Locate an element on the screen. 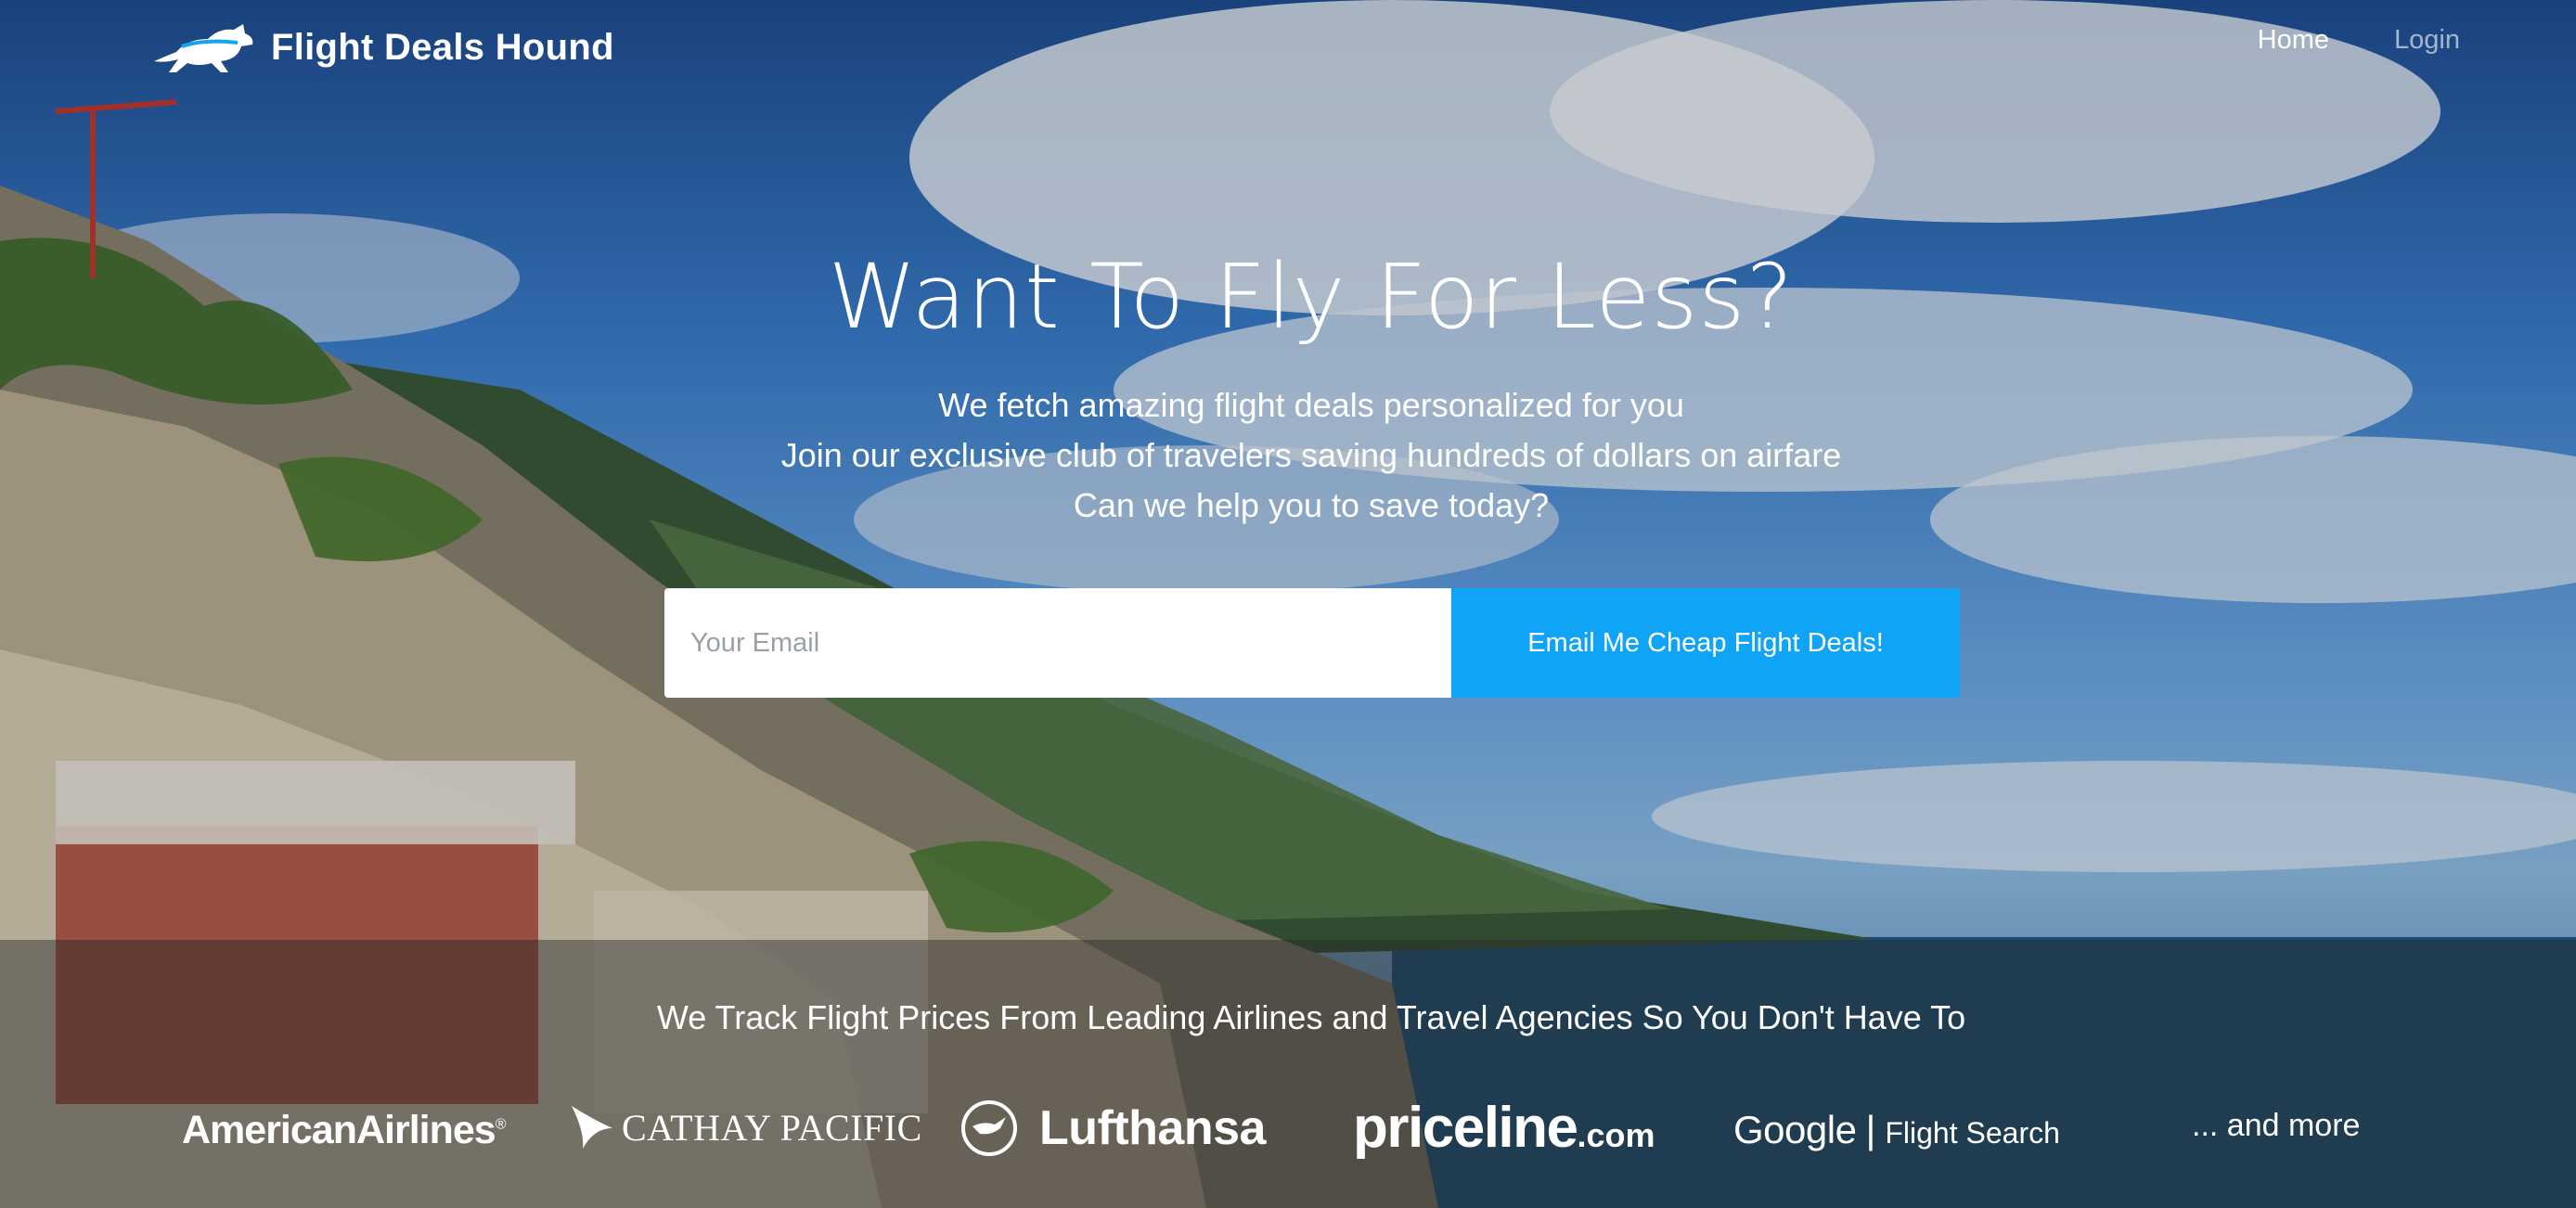 This screenshot has width=2576, height=1208. priceline-logo: priceline.com is located at coordinates (1504, 1128).